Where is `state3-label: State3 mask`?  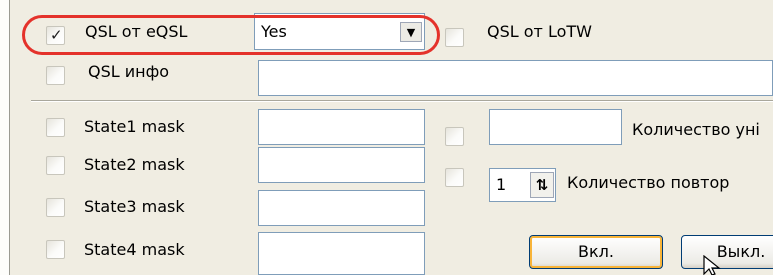 state3-label: State3 mask is located at coordinates (134, 206).